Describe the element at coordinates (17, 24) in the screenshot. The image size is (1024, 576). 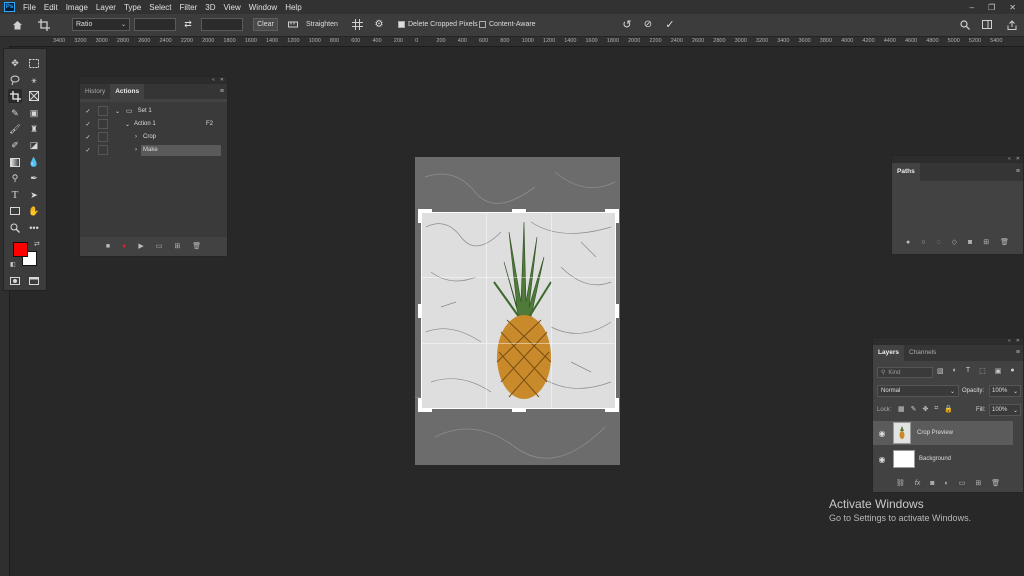
I see `home-icon` at that location.